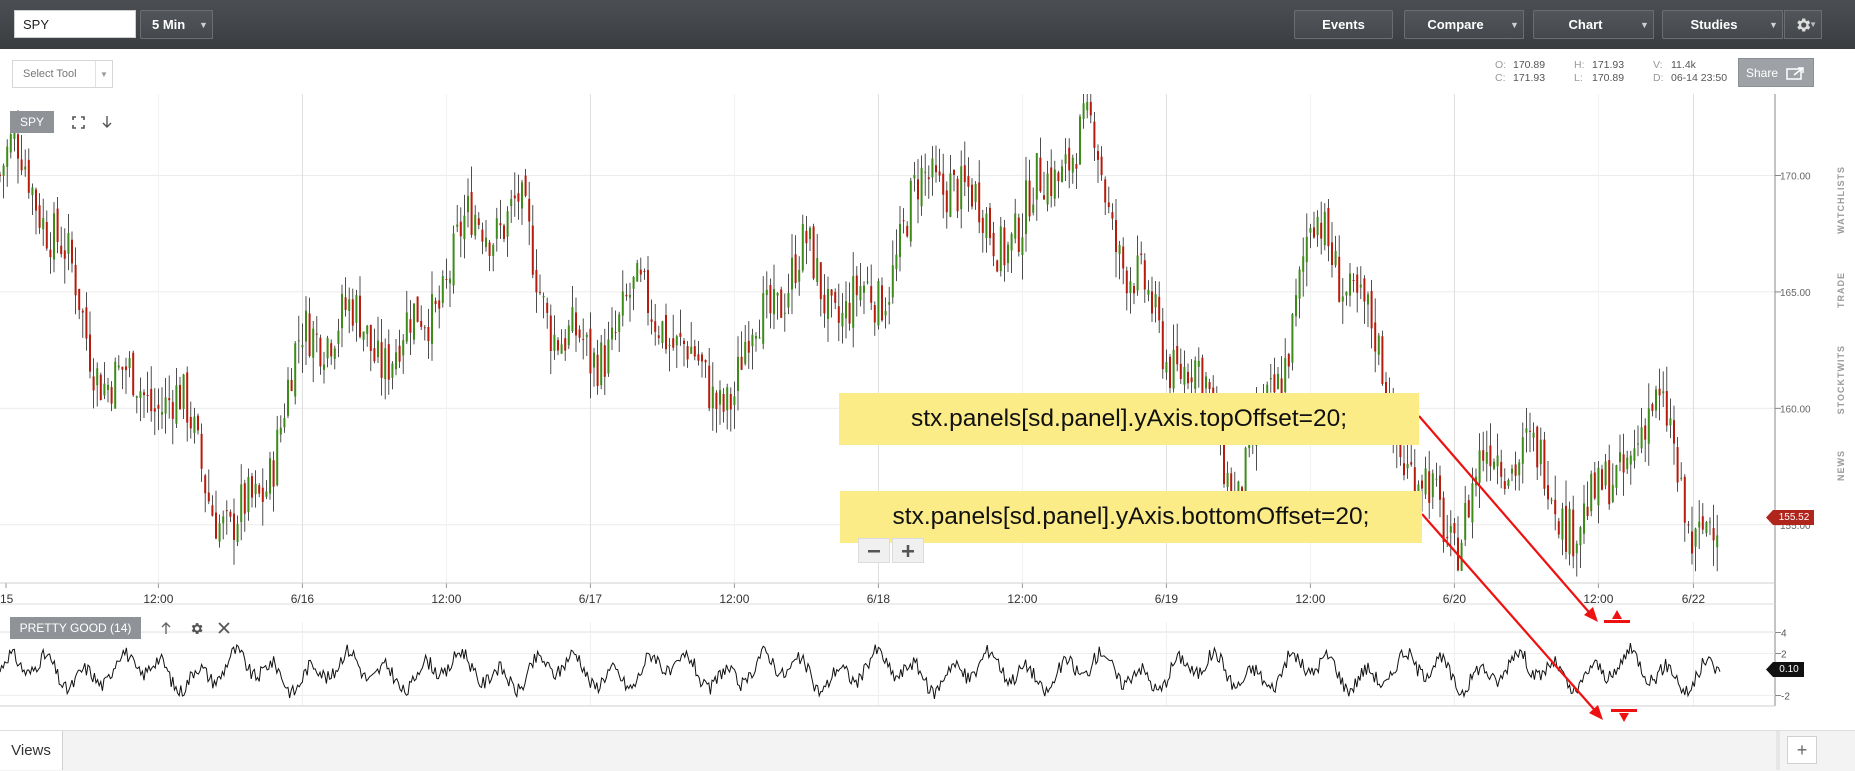 This screenshot has width=1855, height=771. What do you see at coordinates (224, 628) in the screenshot?
I see `close-study-icon` at bounding box center [224, 628].